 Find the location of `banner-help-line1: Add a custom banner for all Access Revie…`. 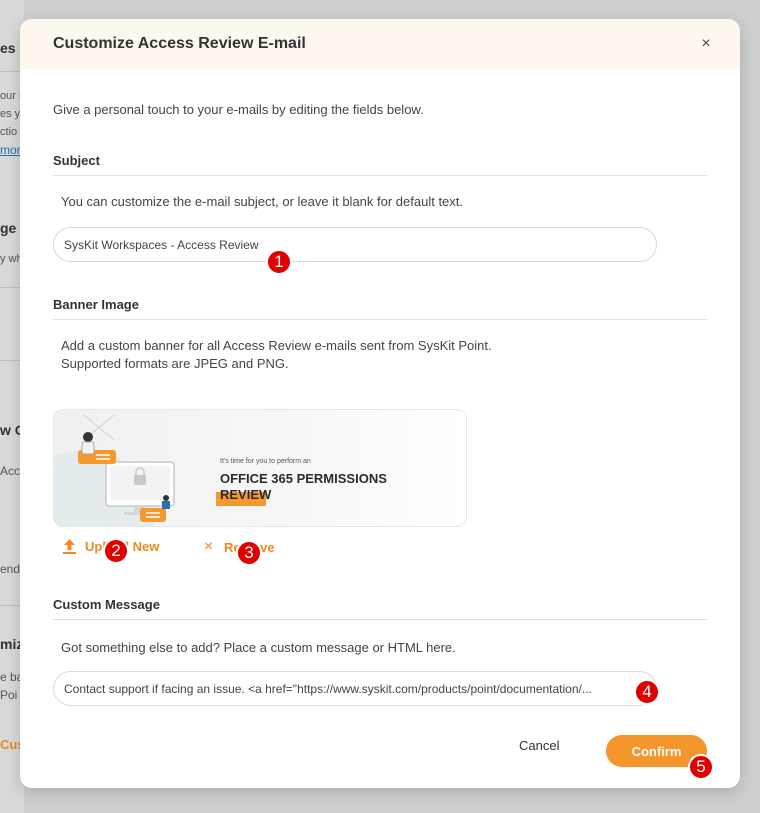

banner-help-line1: Add a custom banner for all Access Revie… is located at coordinates (276, 345).